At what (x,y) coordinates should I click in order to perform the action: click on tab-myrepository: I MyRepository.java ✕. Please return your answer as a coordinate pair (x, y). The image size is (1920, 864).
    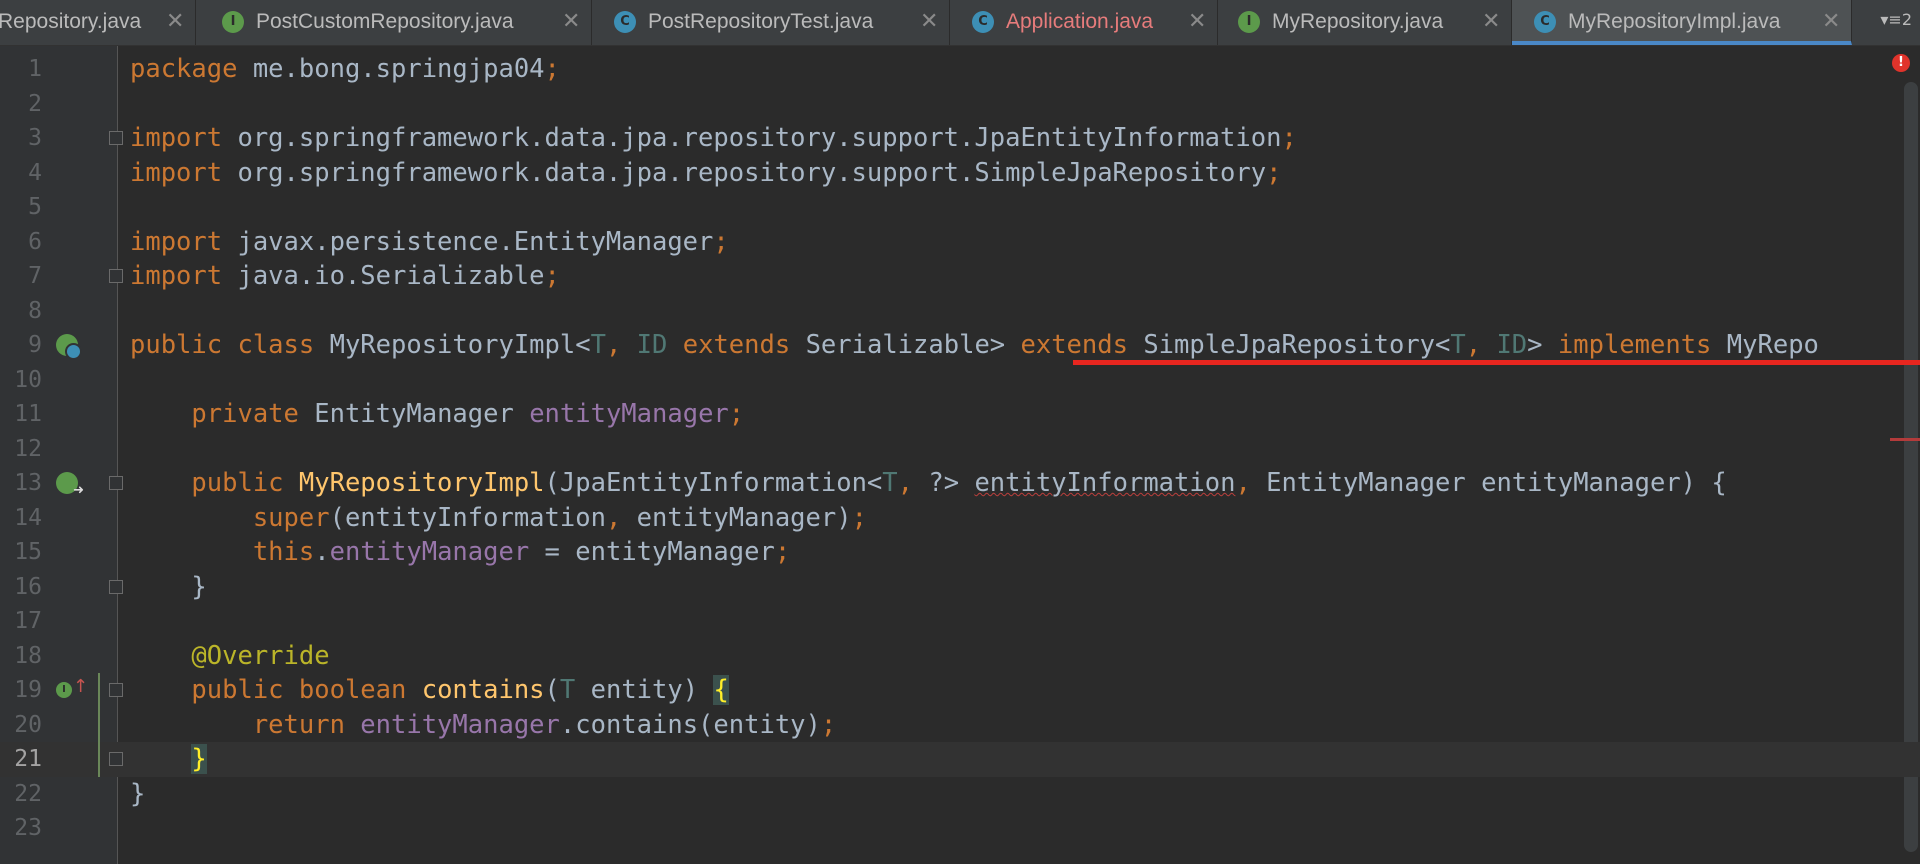
    Looking at the image, I should click on (1365, 22).